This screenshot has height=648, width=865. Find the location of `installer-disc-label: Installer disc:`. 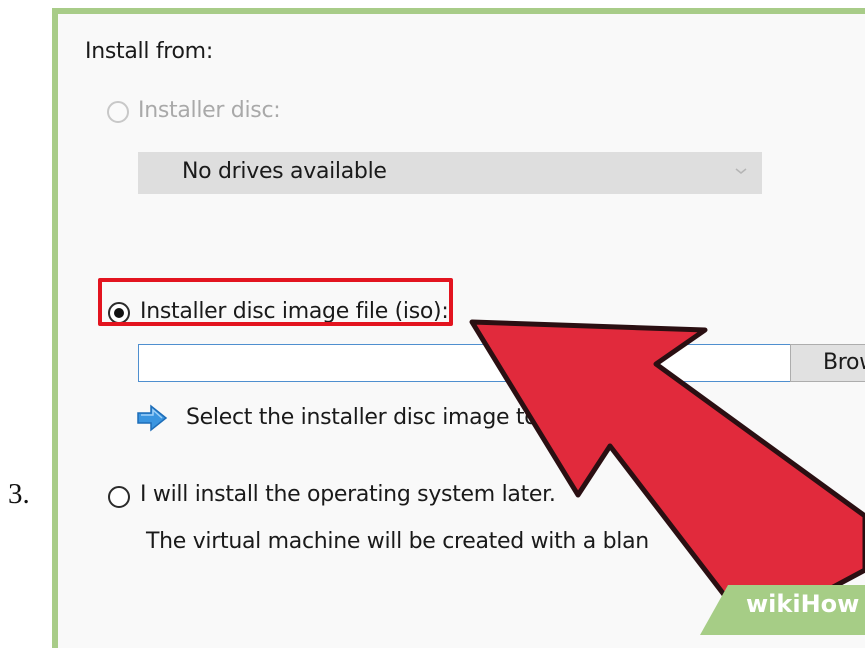

installer-disc-label: Installer disc: is located at coordinates (209, 110).